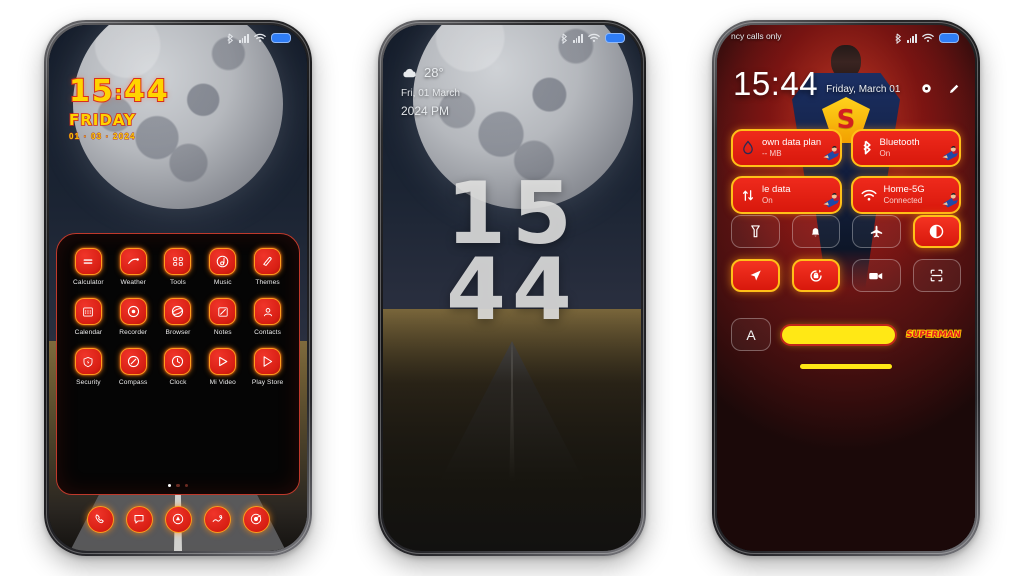  I want to click on app-item: Notes, so click(222, 317).